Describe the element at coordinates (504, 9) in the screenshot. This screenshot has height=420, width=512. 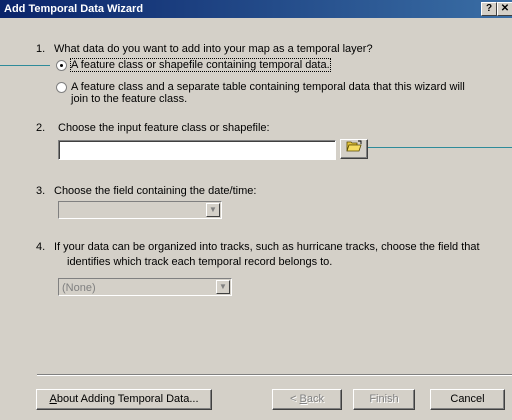
I see `close-button: ✕` at that location.